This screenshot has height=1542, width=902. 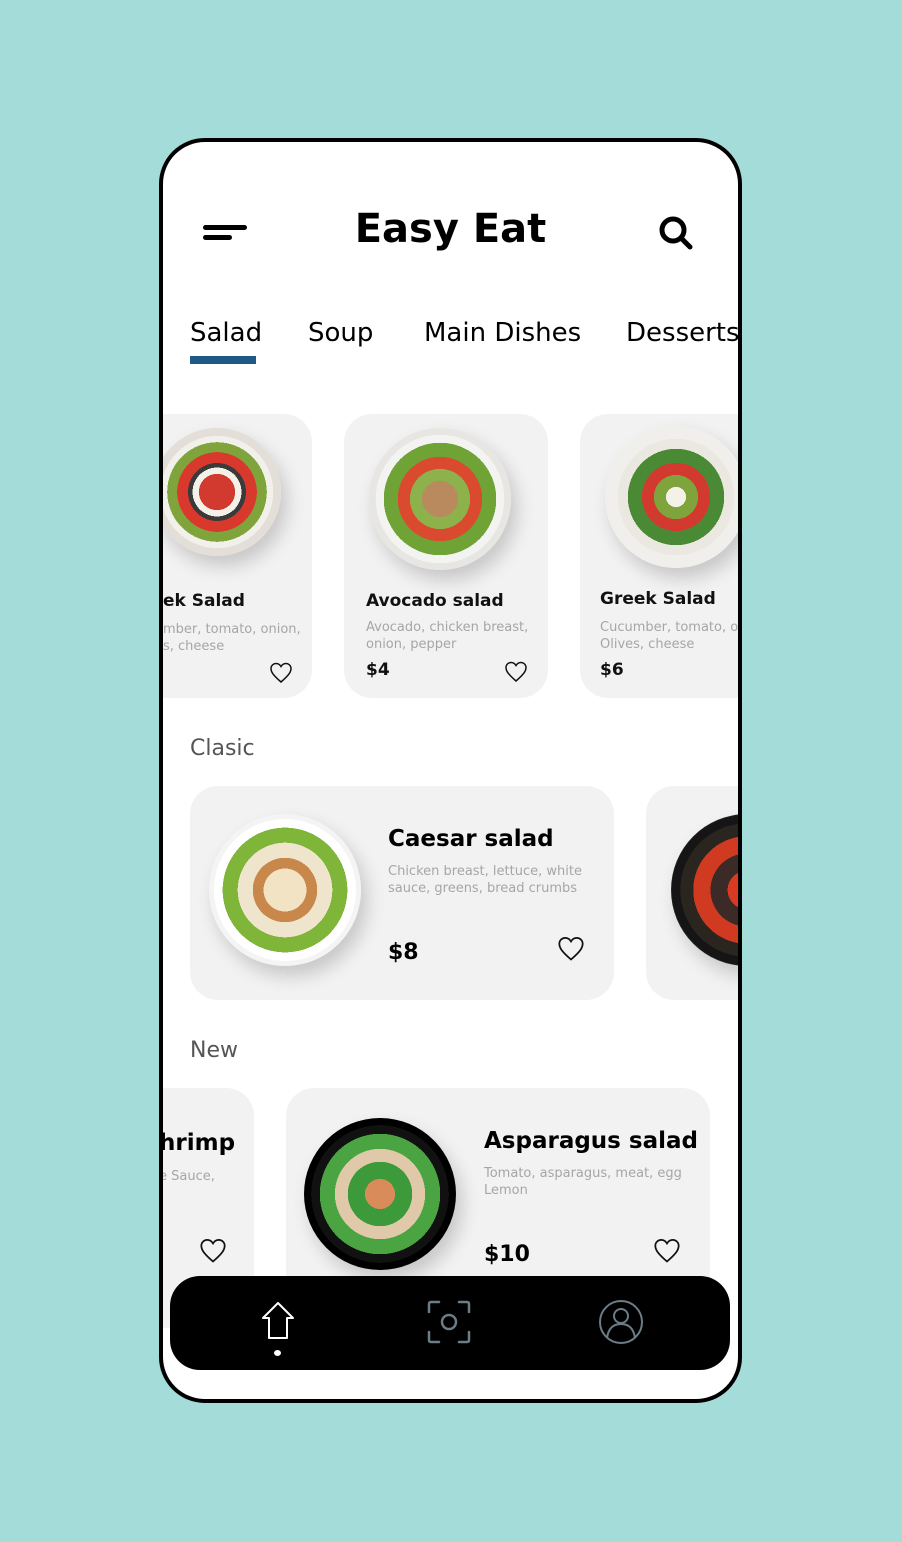 What do you see at coordinates (502, 333) in the screenshot?
I see `tab-main-dishes: Main Dishes` at bounding box center [502, 333].